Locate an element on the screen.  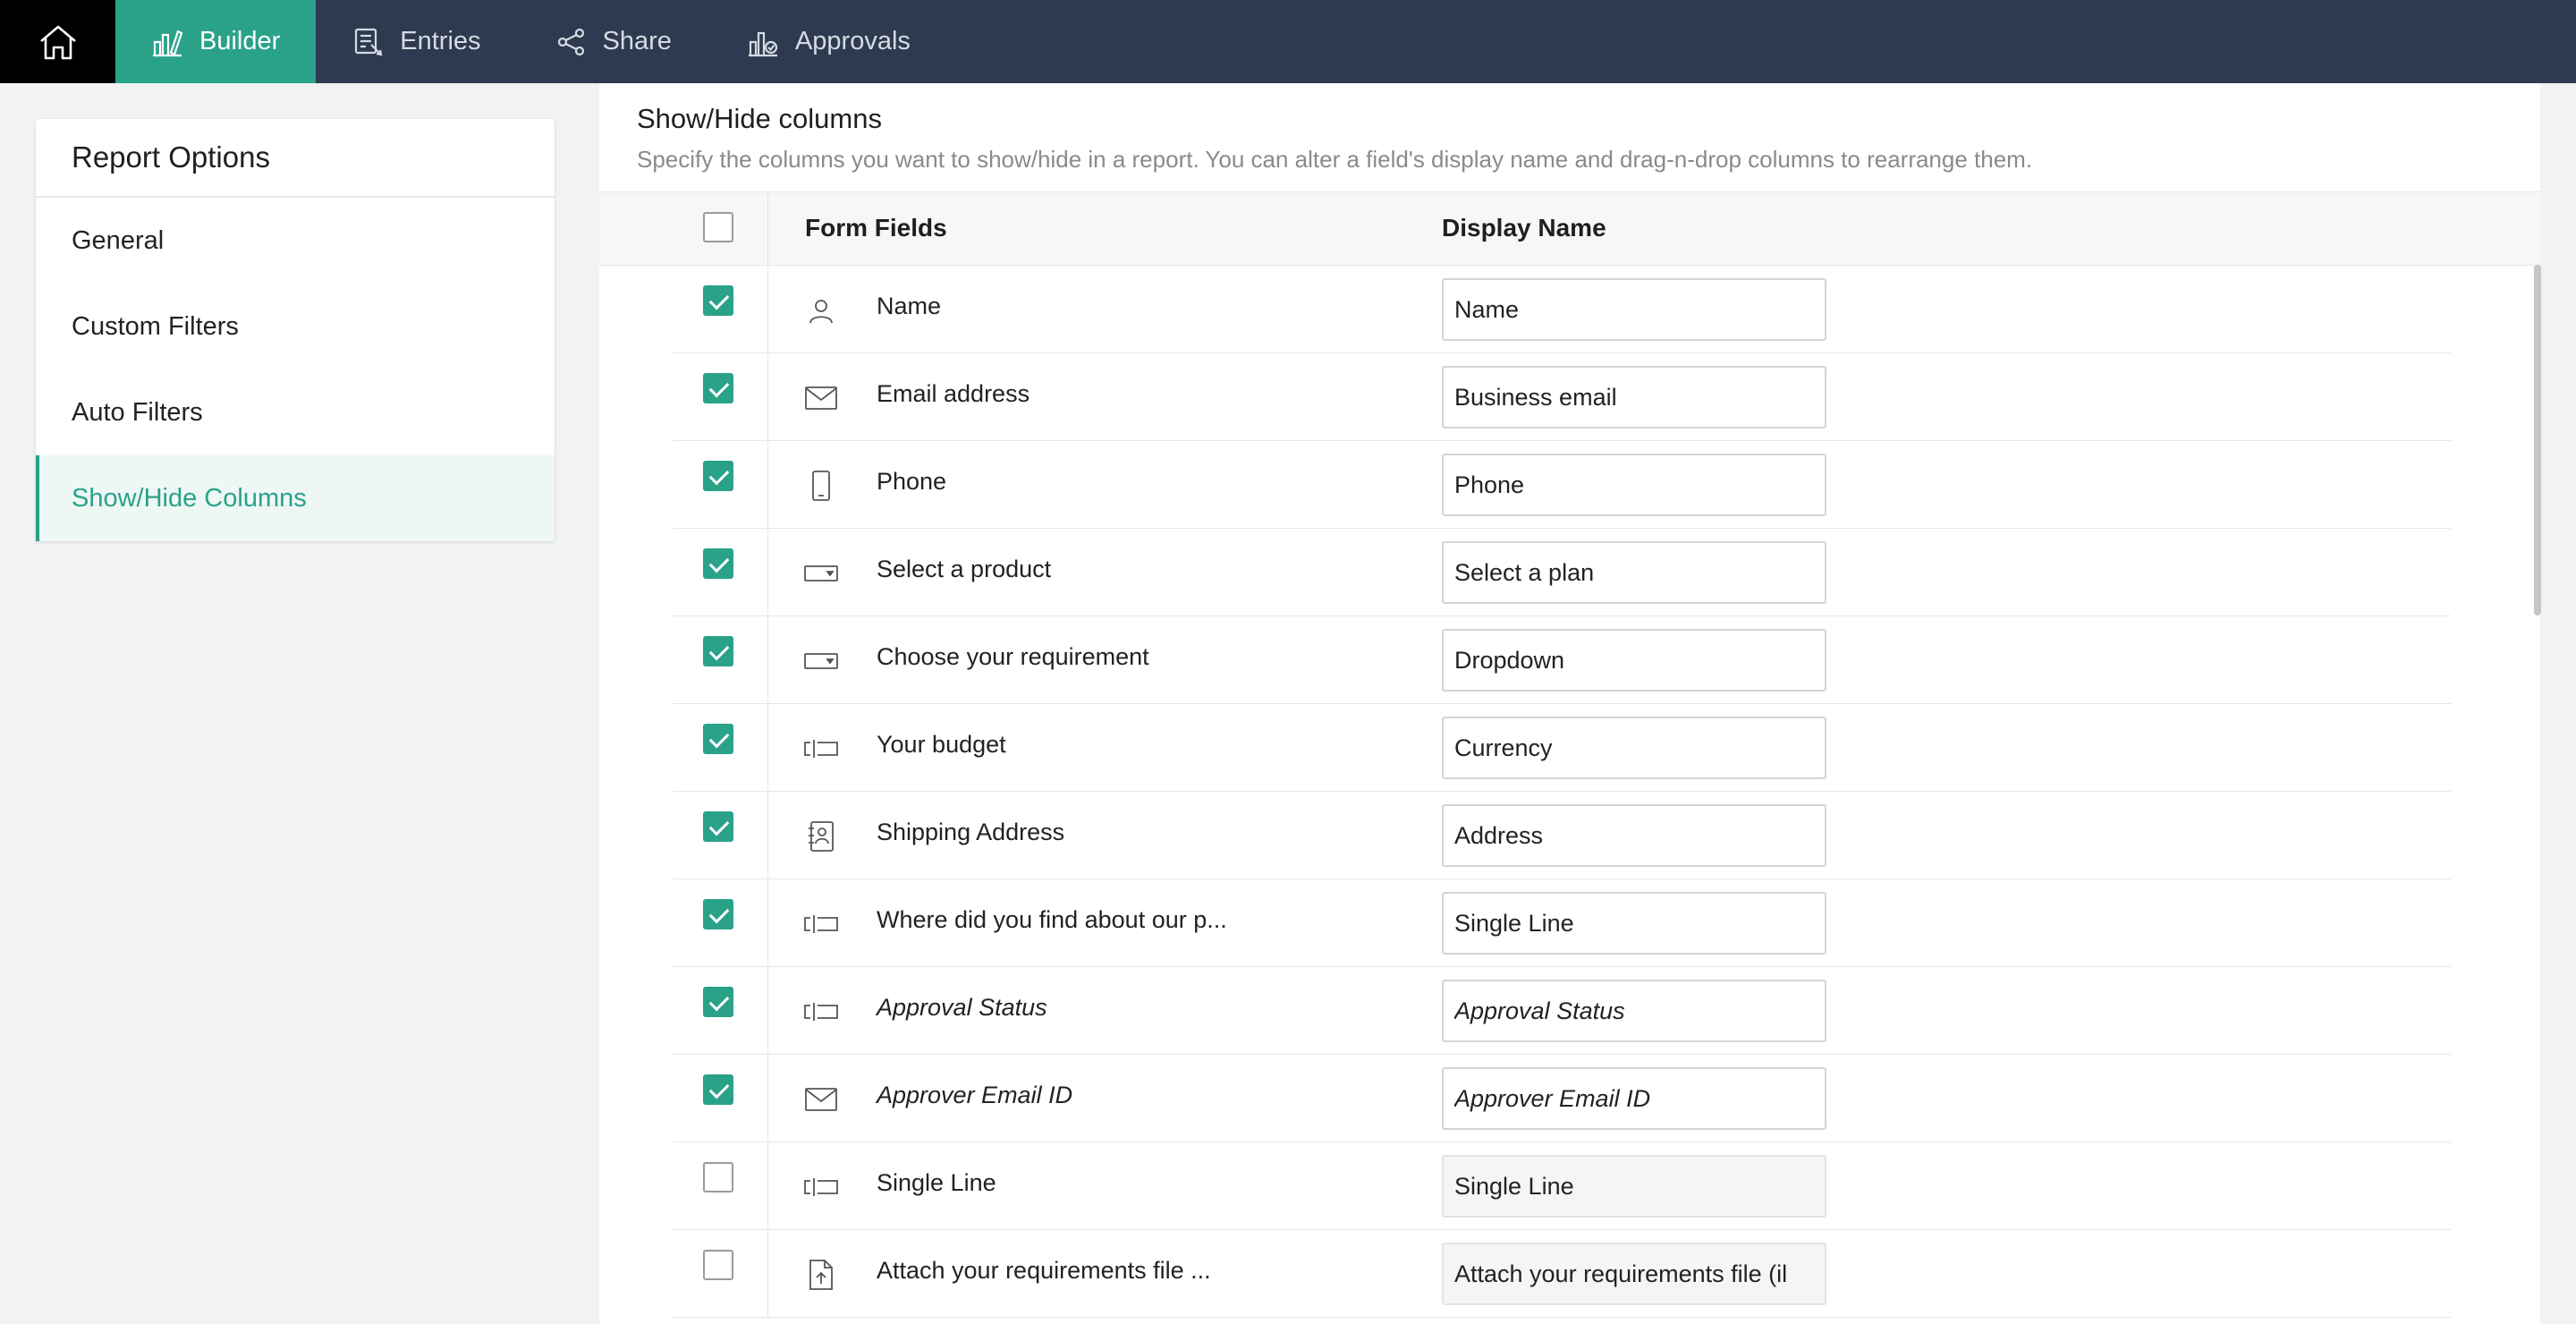
form-field-label: Your budget is located at coordinates (941, 744).